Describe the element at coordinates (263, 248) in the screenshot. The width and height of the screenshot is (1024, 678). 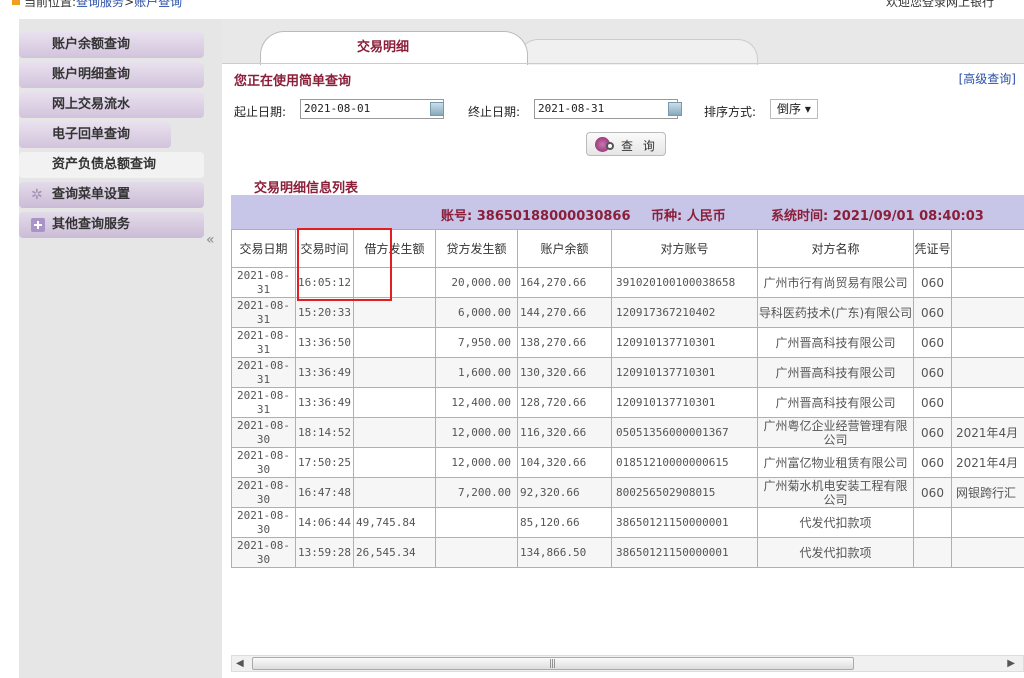
I see `column-header: 交易日期` at that location.